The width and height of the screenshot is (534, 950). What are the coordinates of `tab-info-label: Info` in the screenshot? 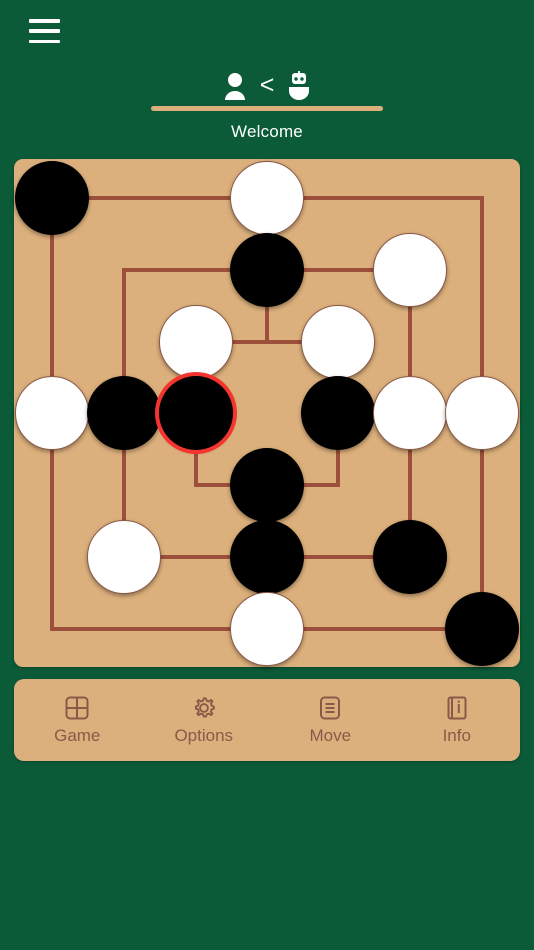 It's located at (456, 735).